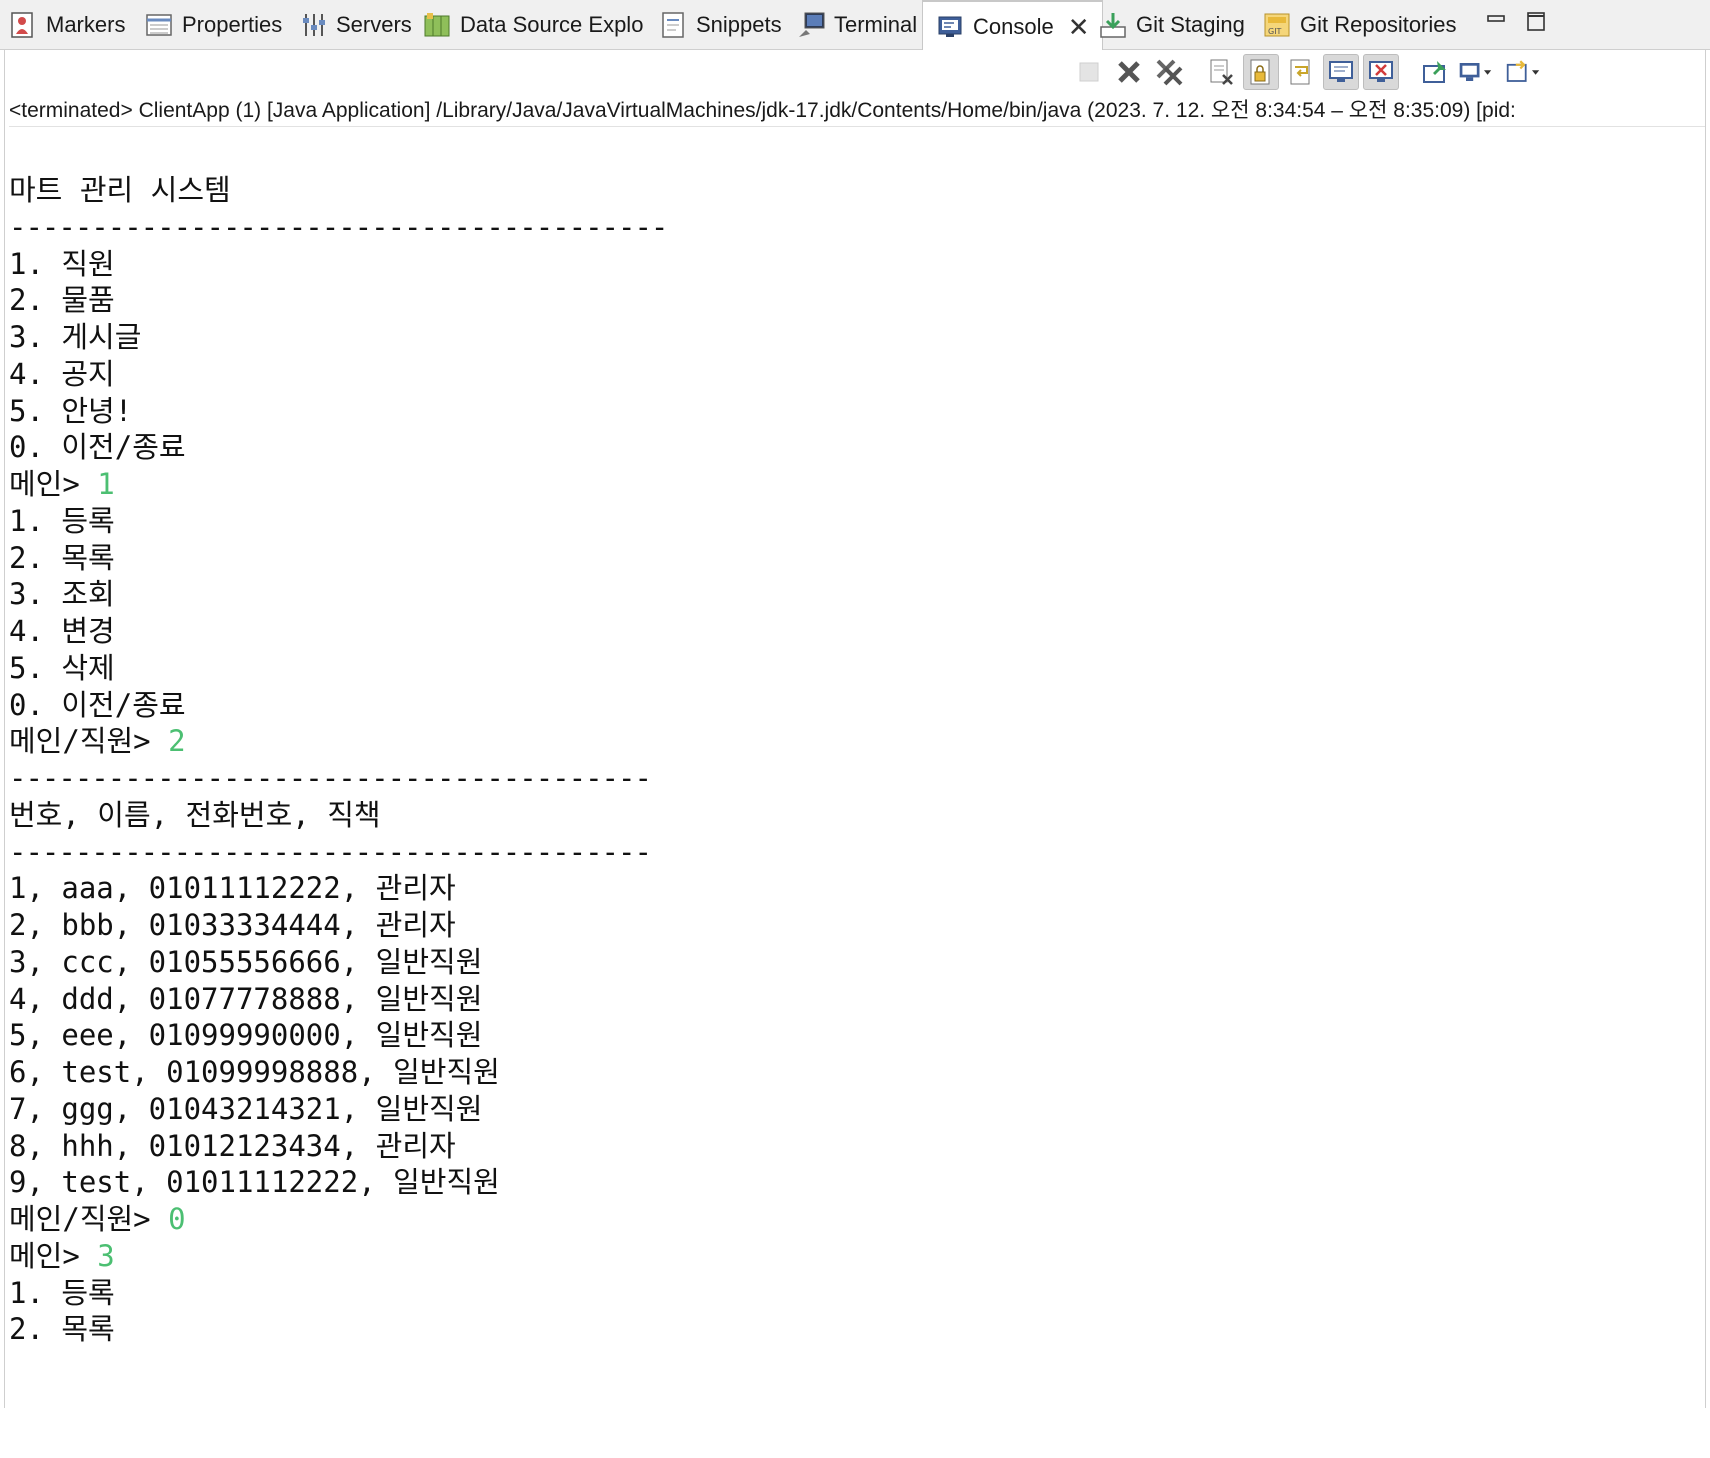 This screenshot has height=1458, width=1710. Describe the element at coordinates (1190, 24) in the screenshot. I see `tab-label: Git Staging` at that location.